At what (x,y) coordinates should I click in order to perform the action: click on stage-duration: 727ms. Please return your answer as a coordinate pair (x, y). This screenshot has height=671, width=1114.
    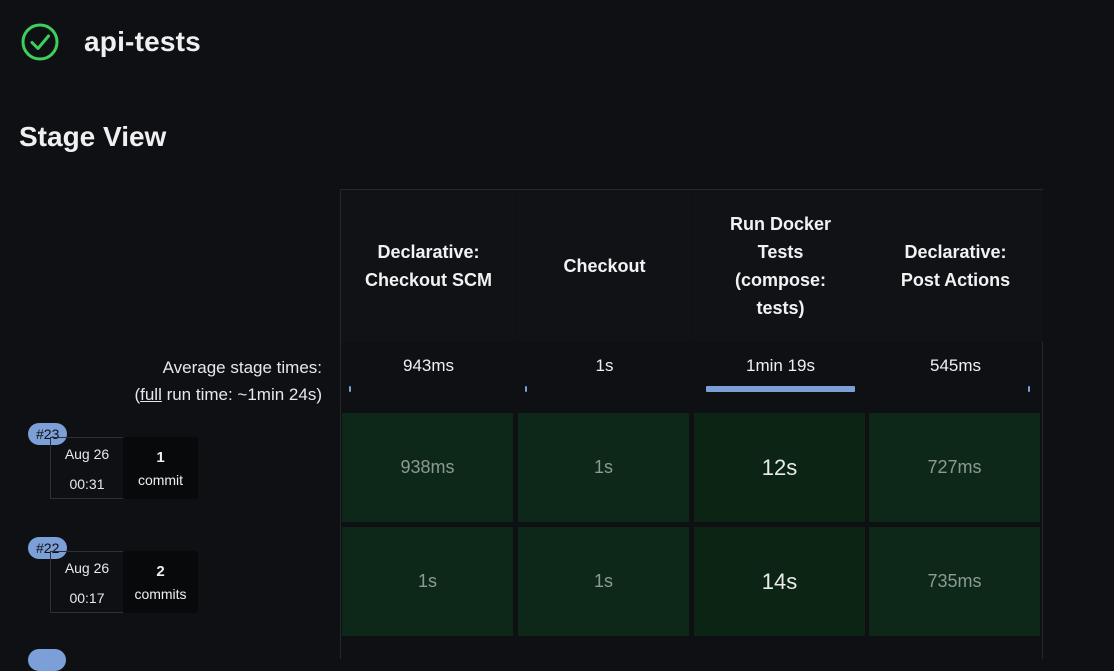
    Looking at the image, I should click on (954, 467).